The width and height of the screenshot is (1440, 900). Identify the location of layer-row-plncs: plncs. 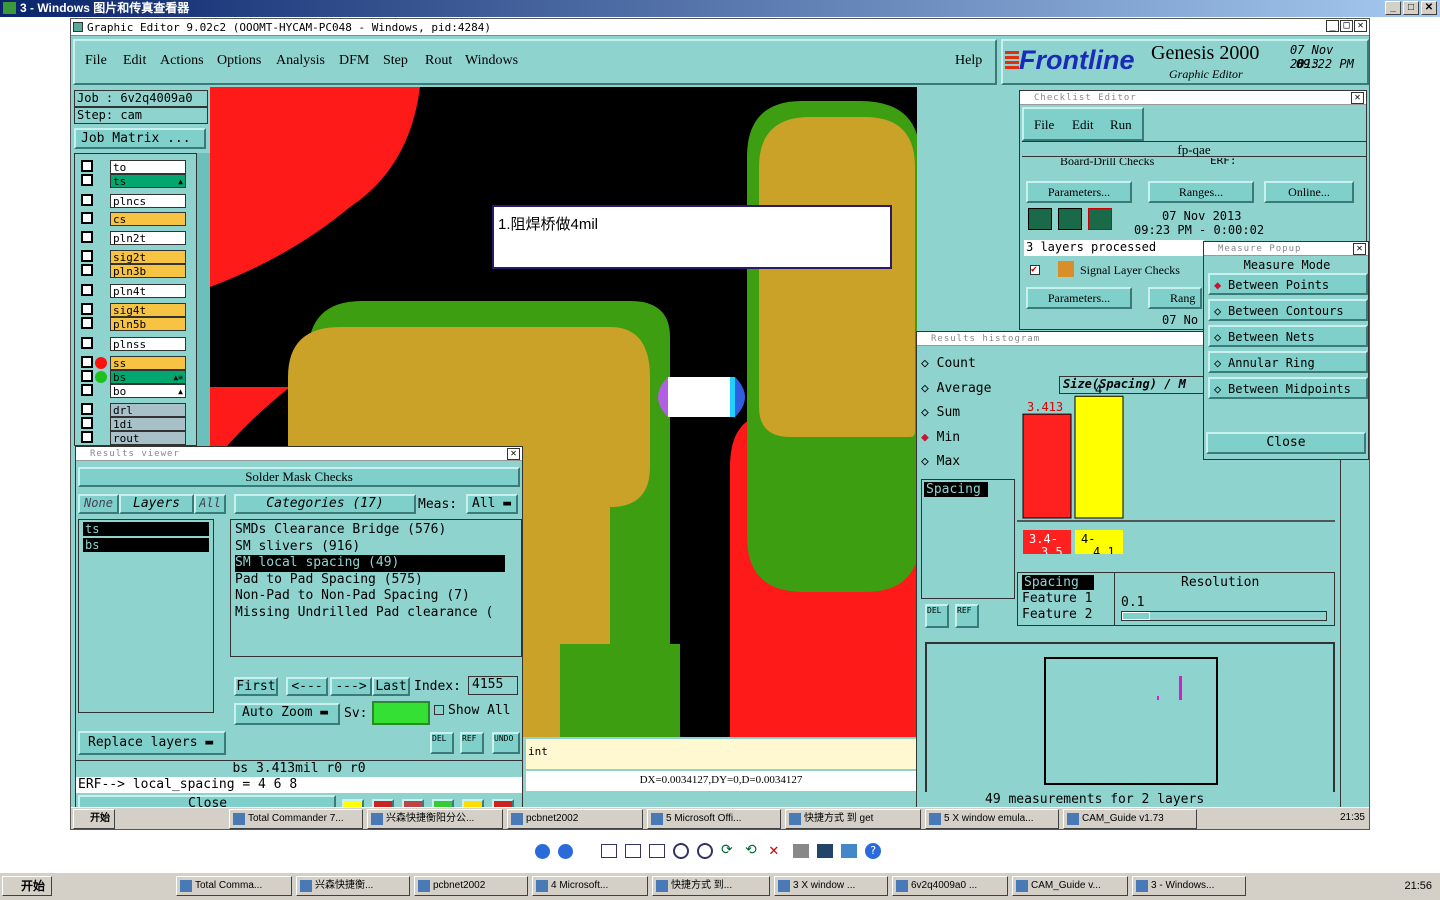
(133, 201).